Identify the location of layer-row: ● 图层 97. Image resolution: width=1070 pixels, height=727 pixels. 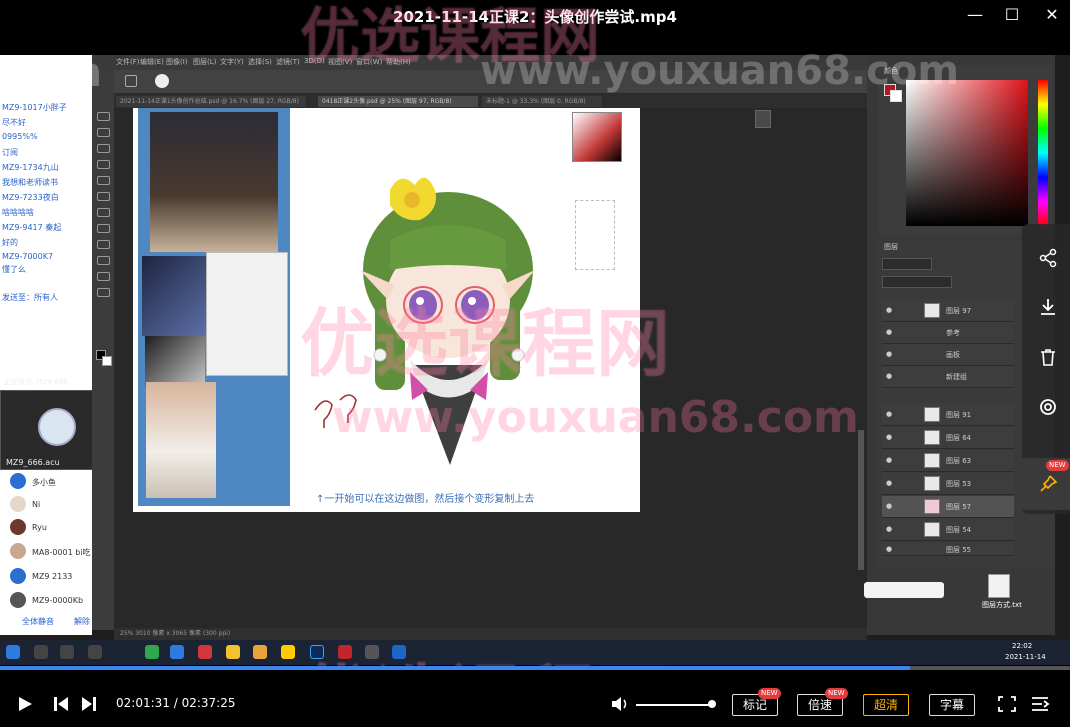
(948, 311).